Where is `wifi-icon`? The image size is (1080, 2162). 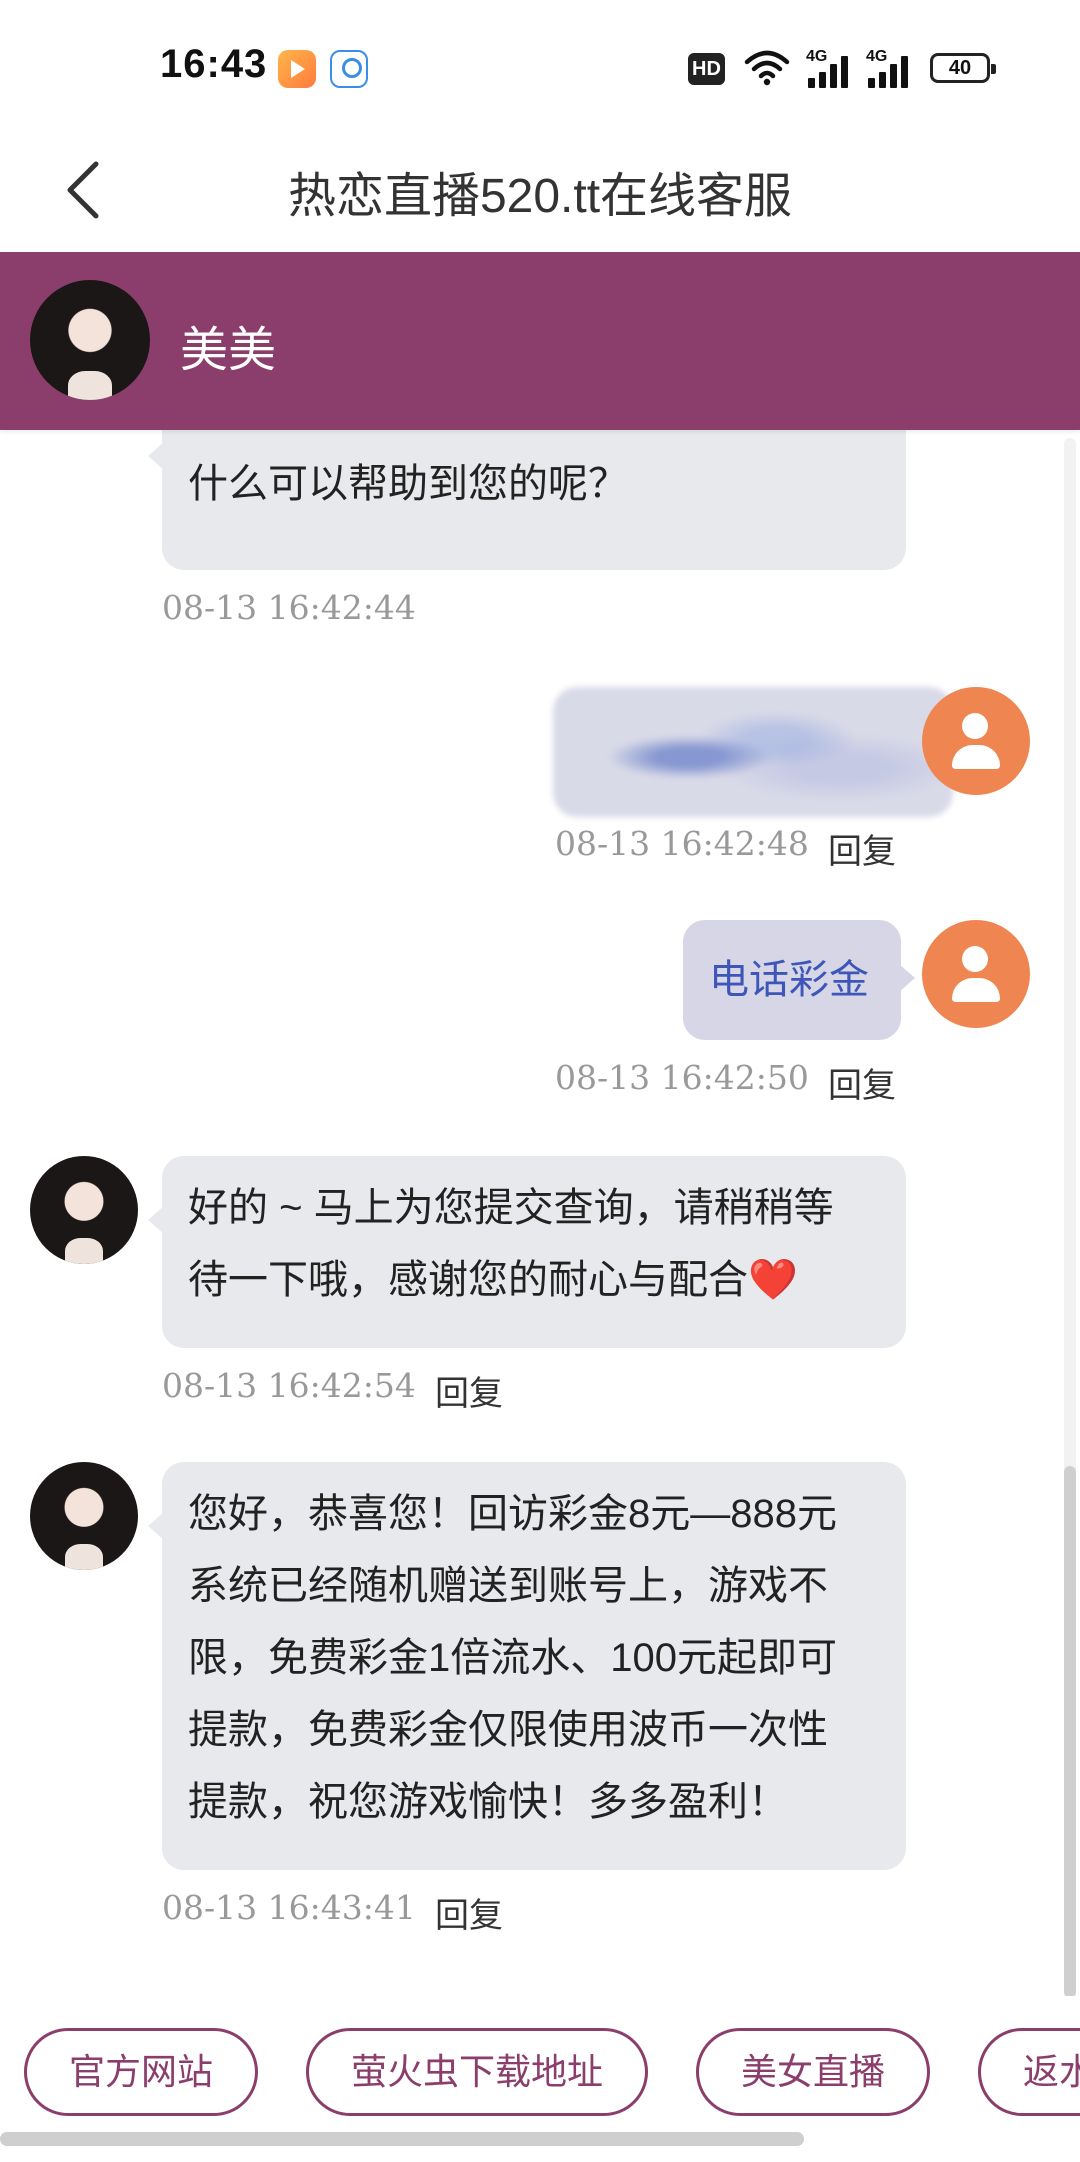
wifi-icon is located at coordinates (767, 68).